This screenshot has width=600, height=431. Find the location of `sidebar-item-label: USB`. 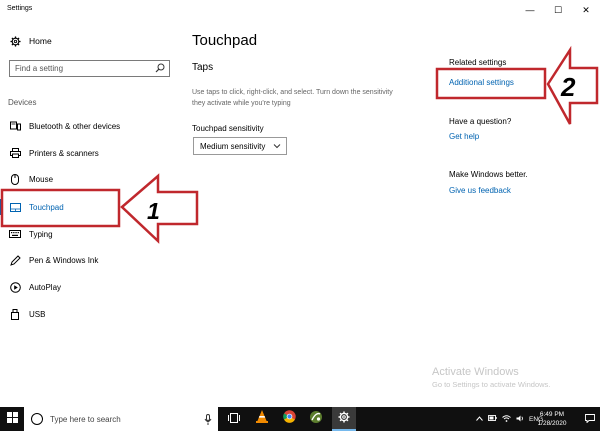

sidebar-item-label: USB is located at coordinates (37, 314).